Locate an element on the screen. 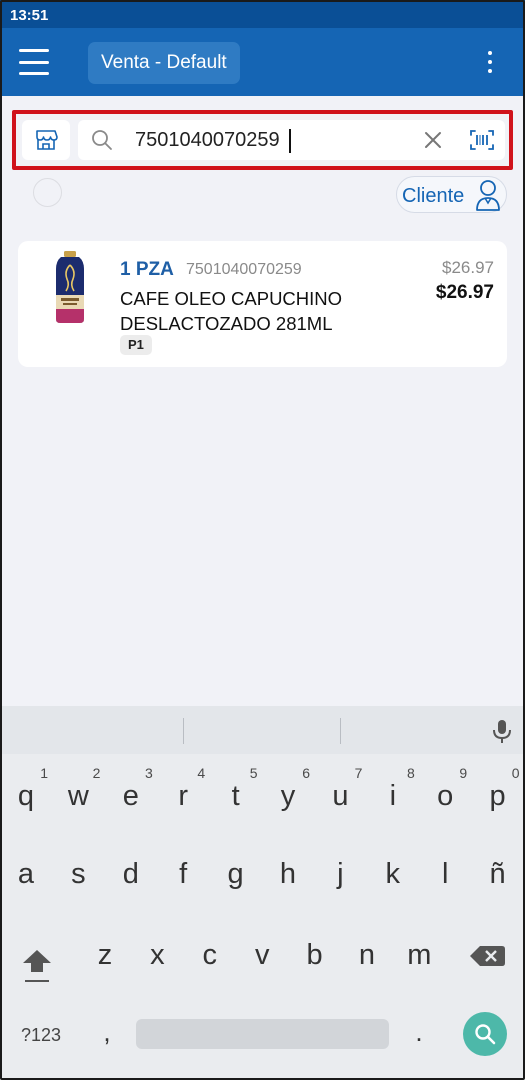  period-key: . is located at coordinates (419, 1032).